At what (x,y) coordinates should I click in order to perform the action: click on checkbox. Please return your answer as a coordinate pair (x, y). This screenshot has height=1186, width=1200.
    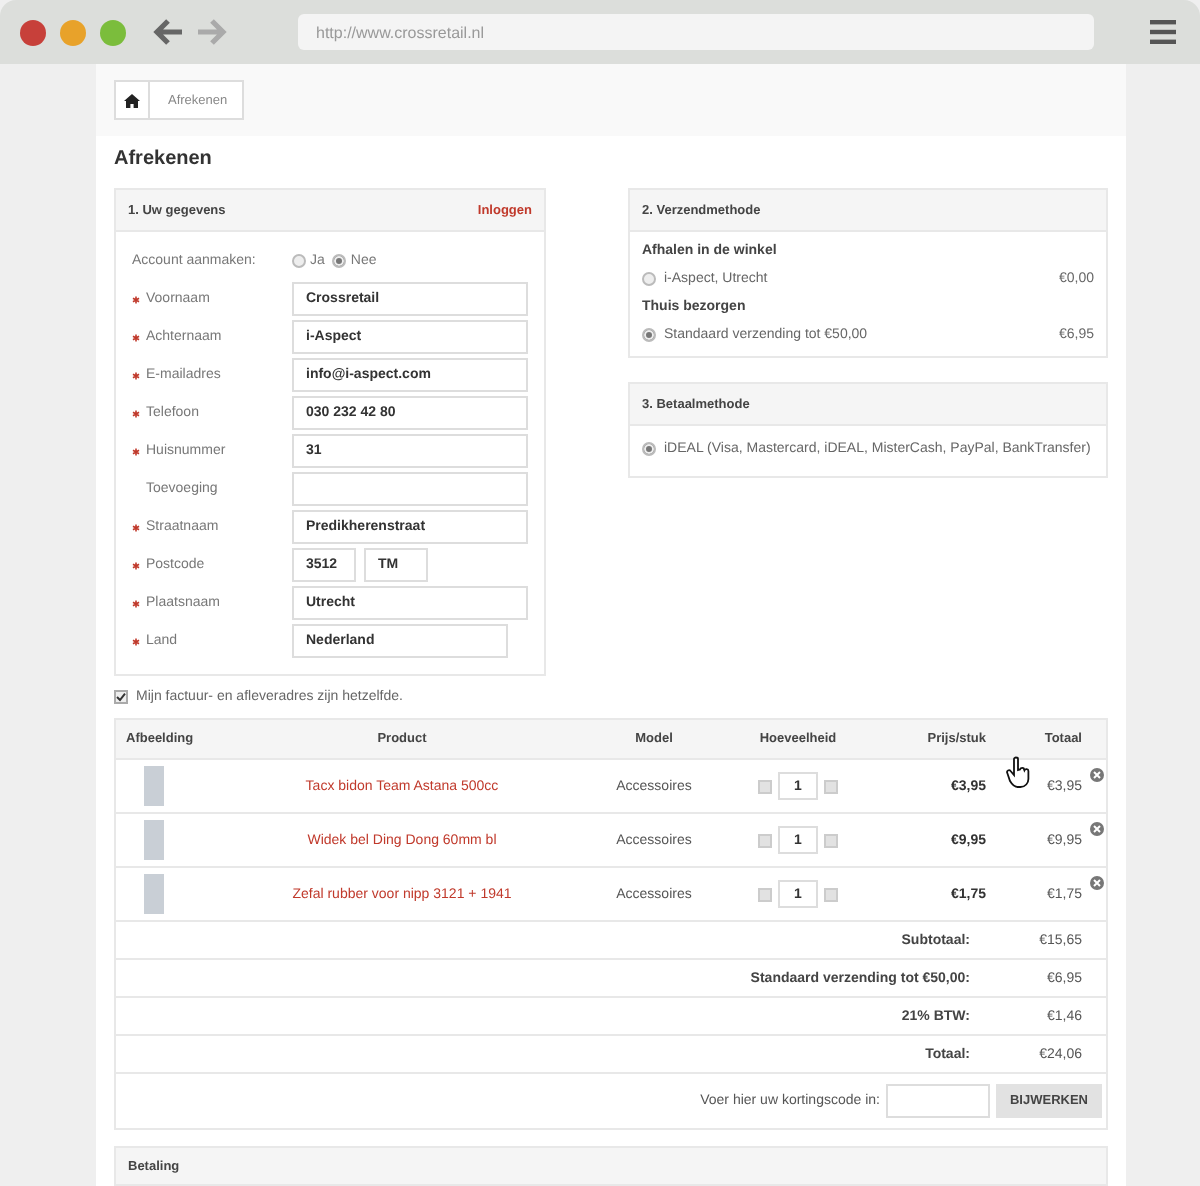
    Looking at the image, I should click on (121, 697).